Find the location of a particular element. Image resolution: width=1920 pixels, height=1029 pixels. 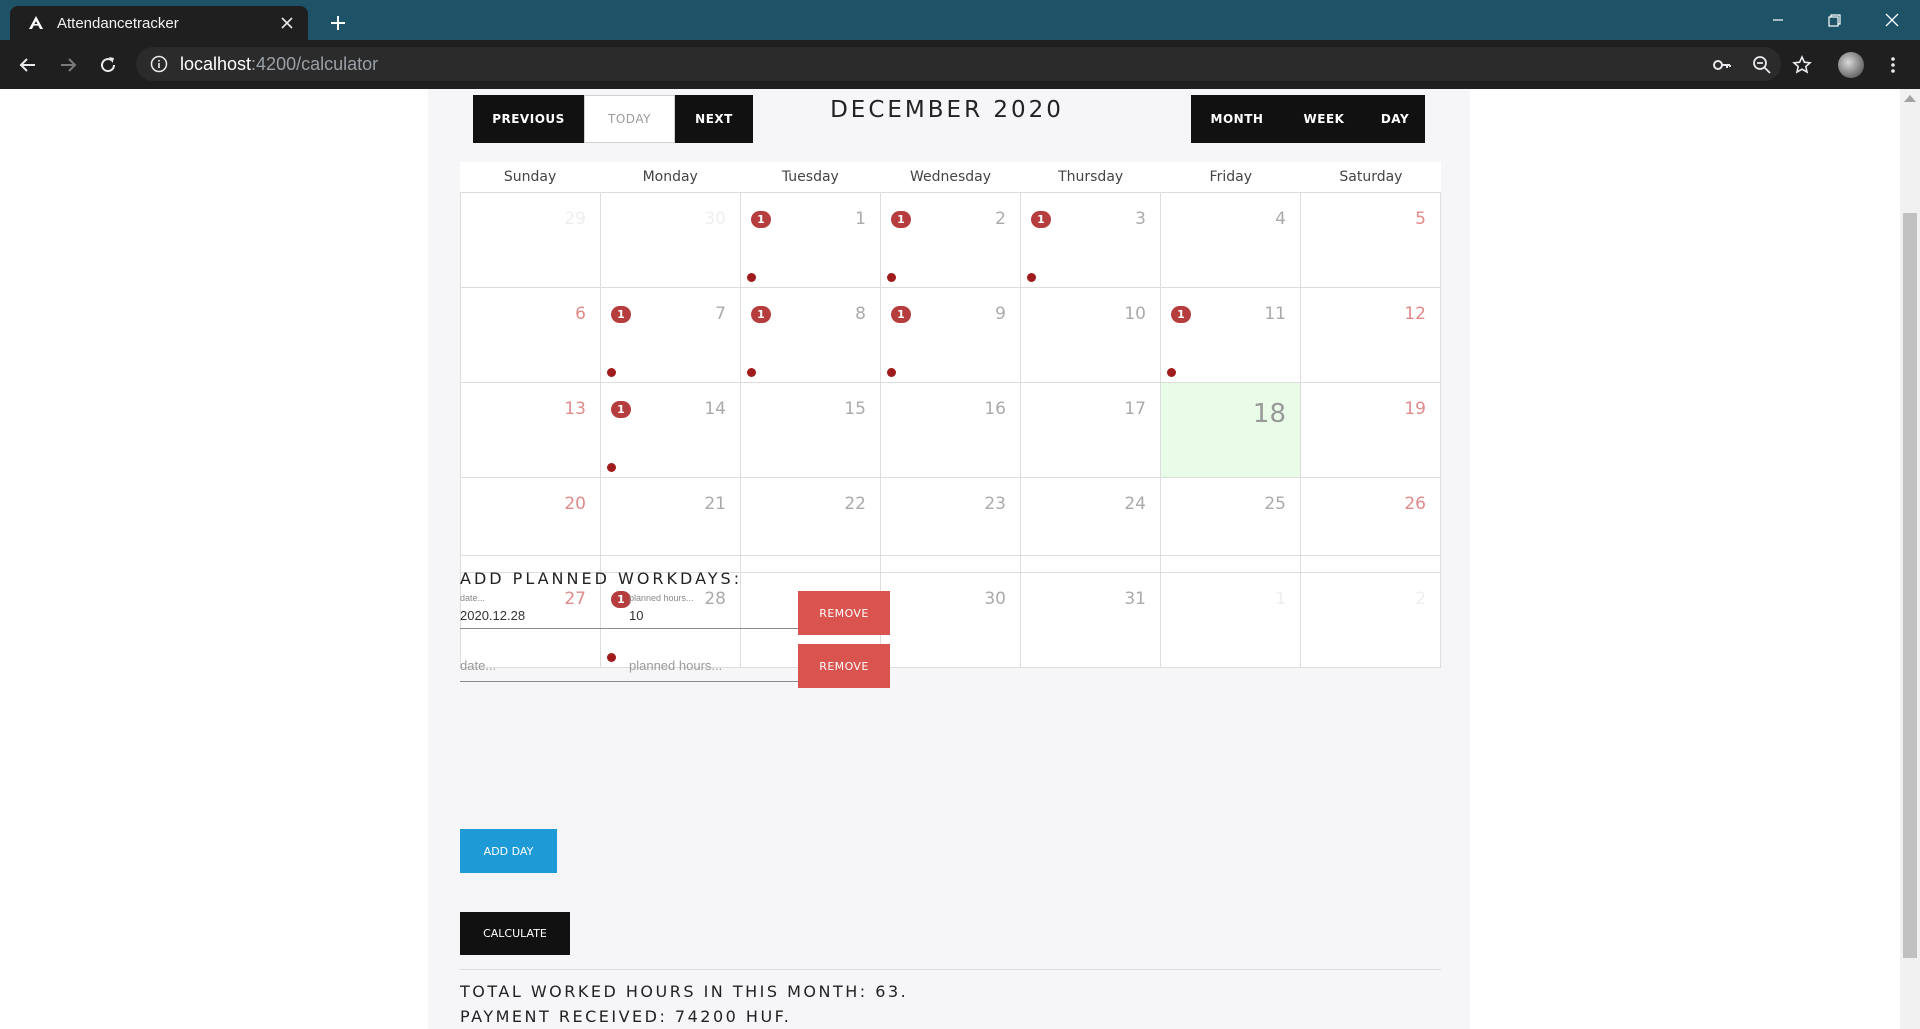

calendar-day-cell: 12 is located at coordinates (1371, 335).